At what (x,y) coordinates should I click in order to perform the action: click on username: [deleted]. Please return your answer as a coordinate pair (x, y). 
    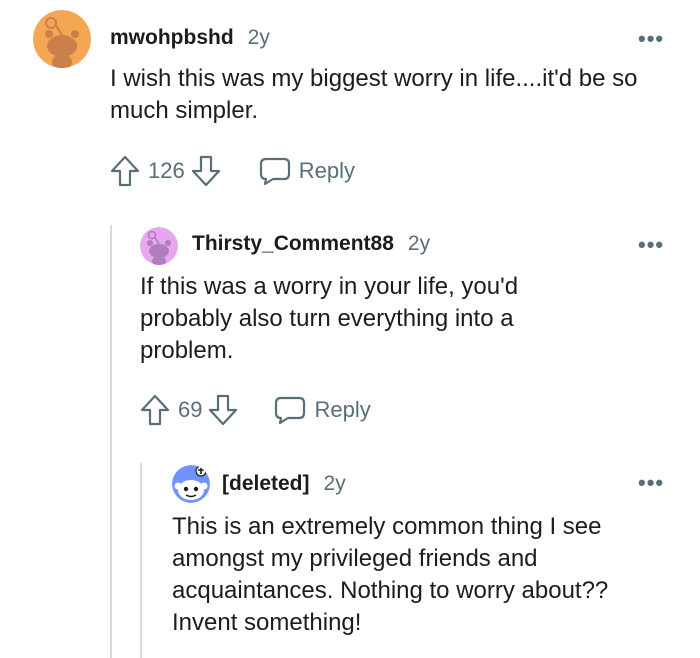
    Looking at the image, I should click on (266, 484).